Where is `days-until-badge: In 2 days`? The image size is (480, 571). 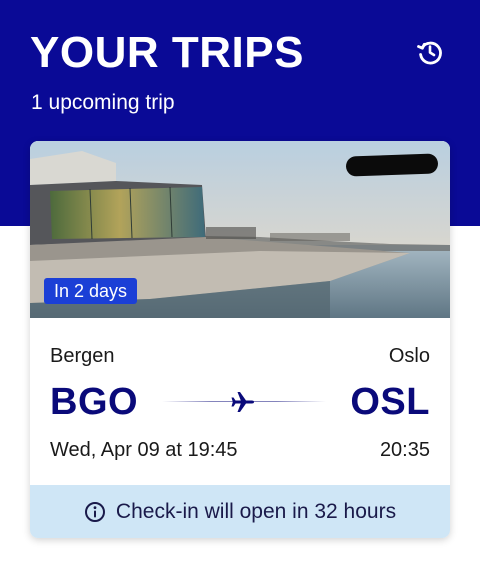 days-until-badge: In 2 days is located at coordinates (91, 291).